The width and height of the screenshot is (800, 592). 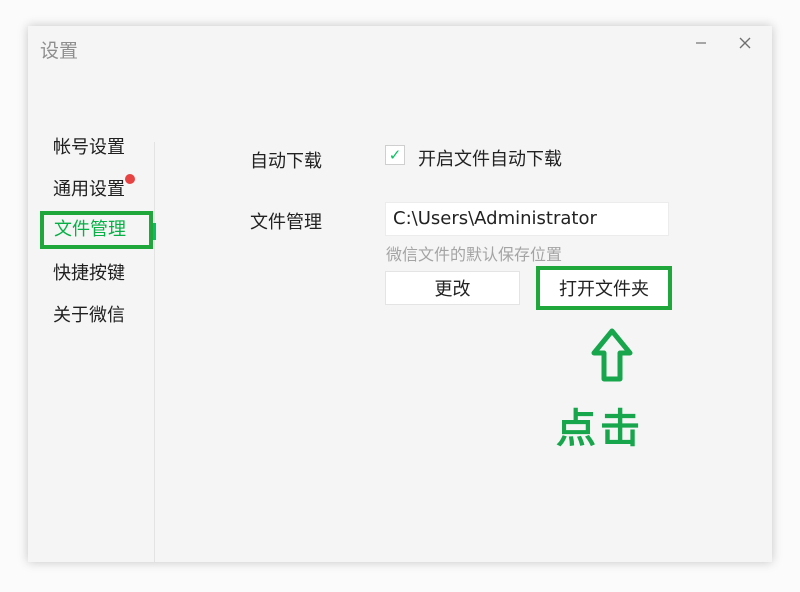 I want to click on sidebar-item-label: 通用设置, so click(x=89, y=189).